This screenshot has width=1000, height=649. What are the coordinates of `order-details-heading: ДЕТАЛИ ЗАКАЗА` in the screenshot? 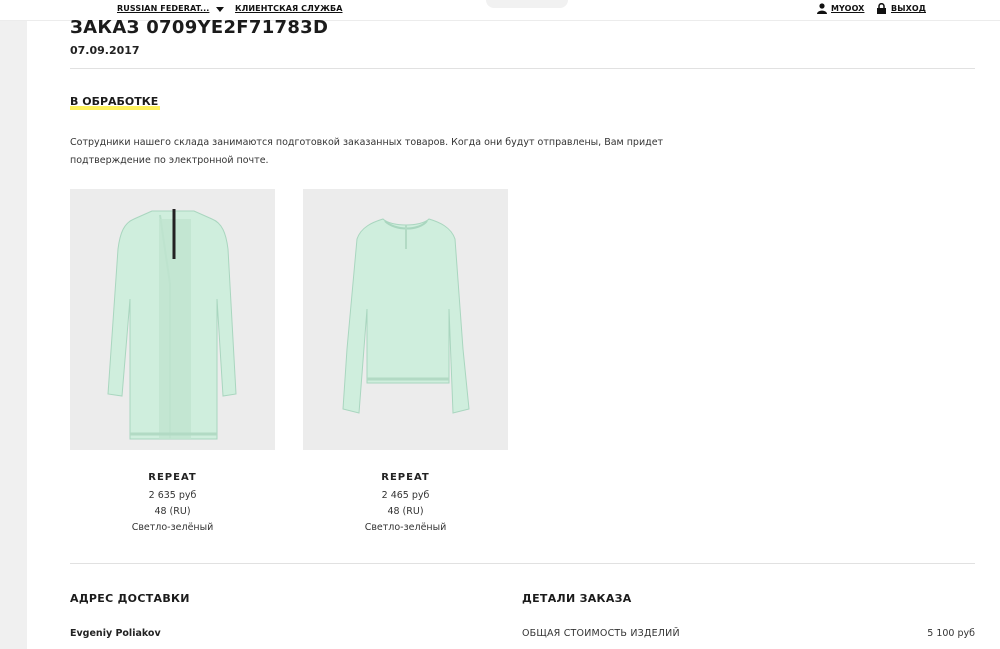 It's located at (577, 598).